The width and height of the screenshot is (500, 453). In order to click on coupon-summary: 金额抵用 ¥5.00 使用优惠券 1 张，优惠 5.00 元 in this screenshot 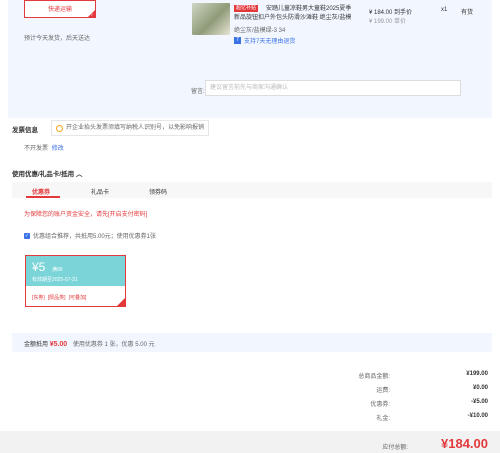, I will do `click(89, 343)`.